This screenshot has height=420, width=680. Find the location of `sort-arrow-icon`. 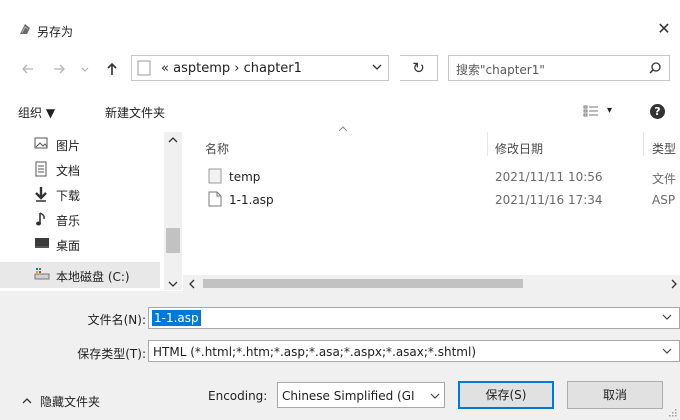

sort-arrow-icon is located at coordinates (343, 129).